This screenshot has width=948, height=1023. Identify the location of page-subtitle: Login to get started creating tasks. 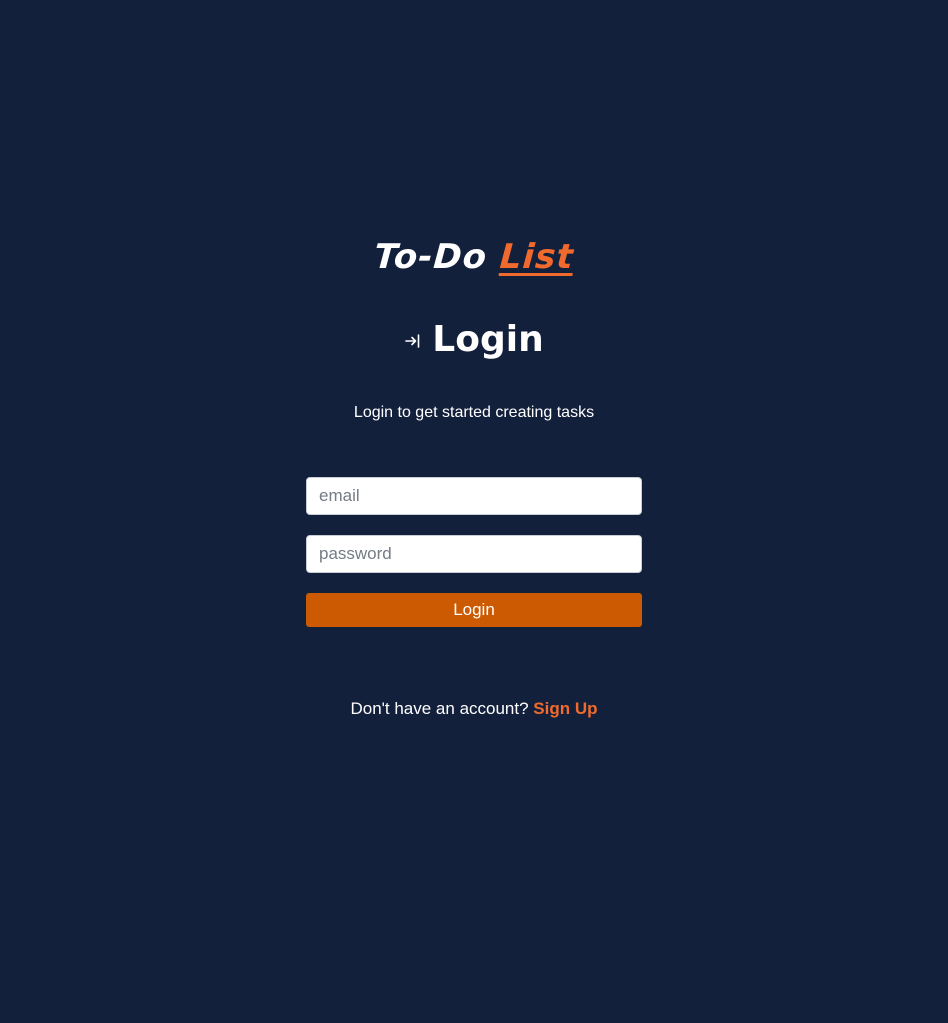
(474, 412).